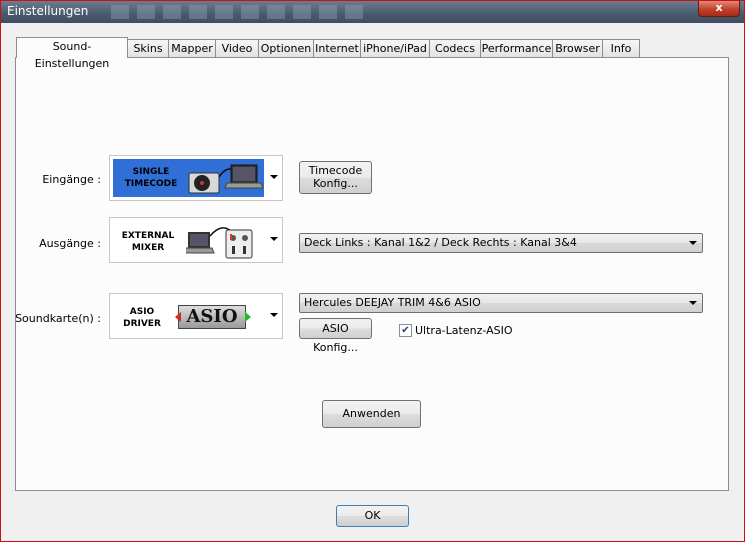 The height and width of the screenshot is (542, 745). I want to click on tab-performance: Performance, so click(516, 48).